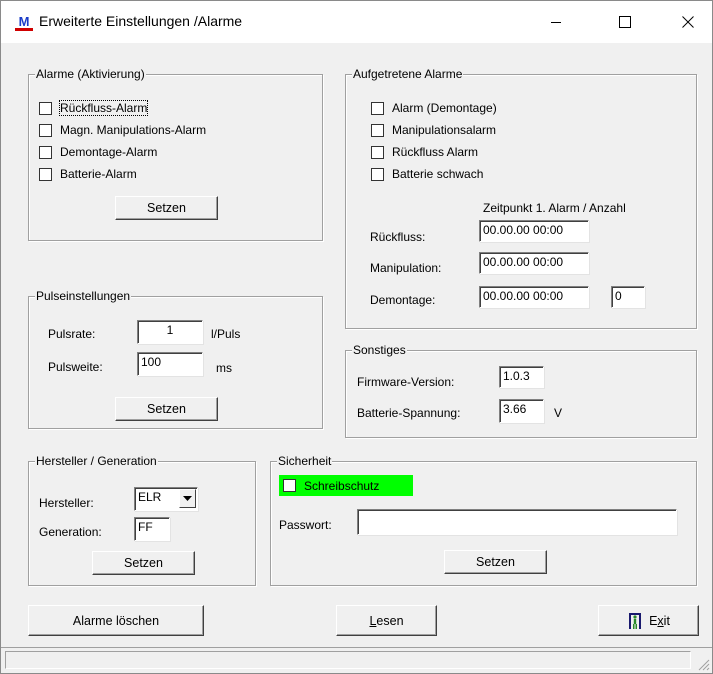  I want to click on pulsrate-unit: l/Puls, so click(226, 334).